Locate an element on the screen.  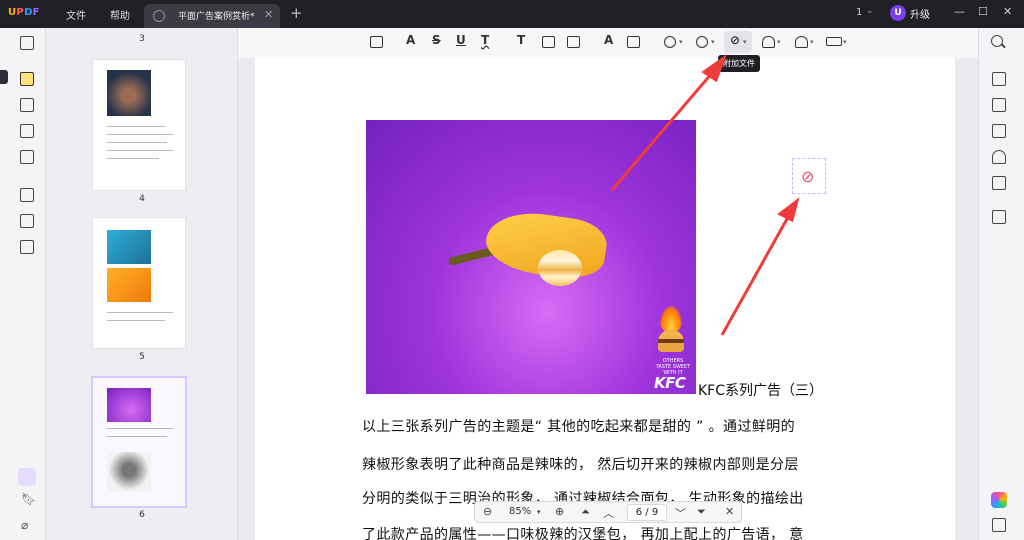
comment-icon is located at coordinates (376, 42).